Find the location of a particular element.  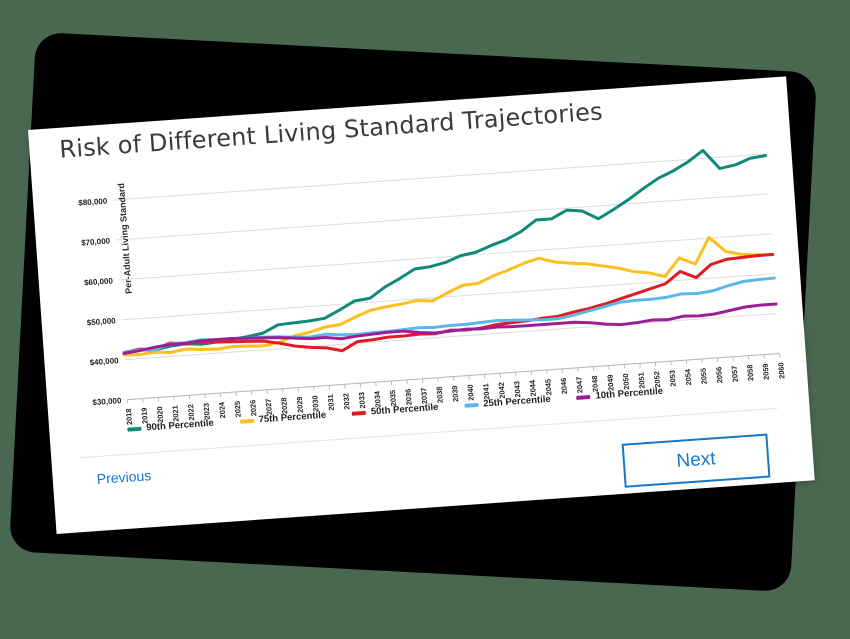

y-tick-label: $60,000 is located at coordinates (99, 281).